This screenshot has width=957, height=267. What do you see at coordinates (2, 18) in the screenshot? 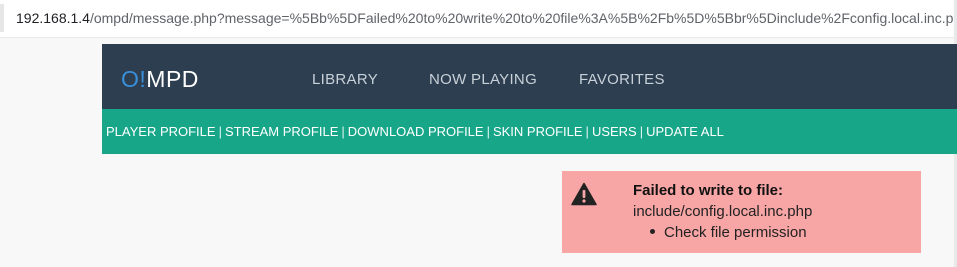
I see `address-bar-edge` at bounding box center [2, 18].